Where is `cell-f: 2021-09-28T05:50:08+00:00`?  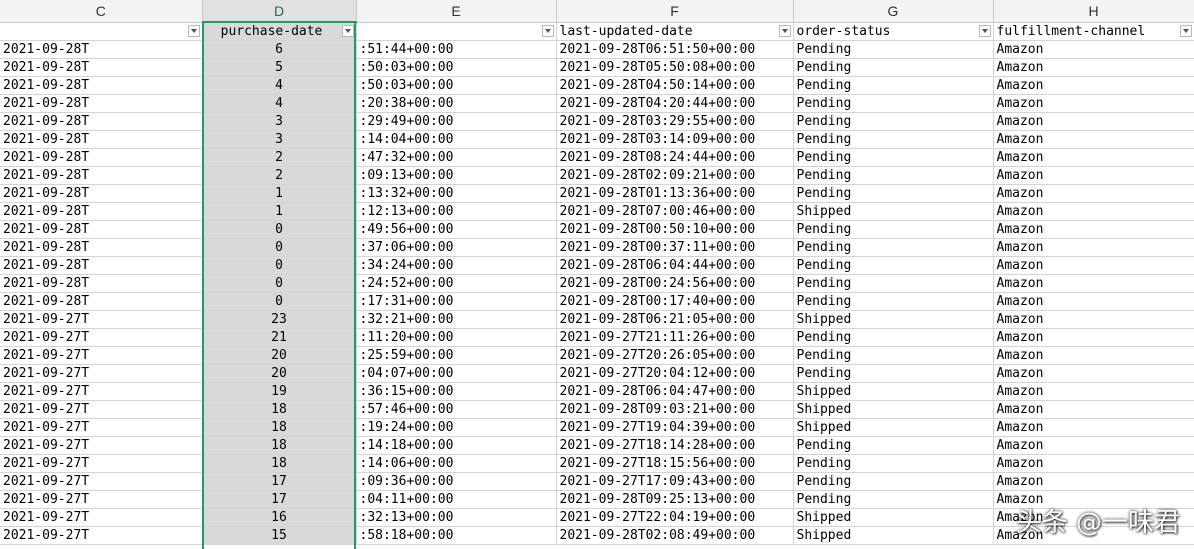 cell-f: 2021-09-28T05:50:08+00:00 is located at coordinates (675, 67).